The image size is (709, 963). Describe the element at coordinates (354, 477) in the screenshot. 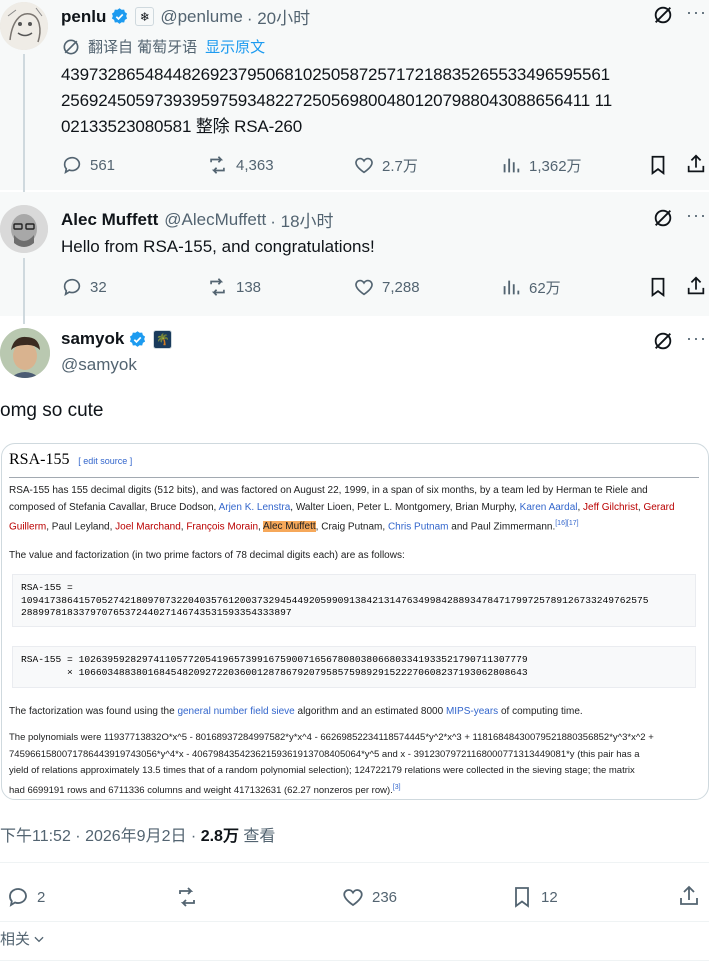

I see `wiki-divider` at that location.